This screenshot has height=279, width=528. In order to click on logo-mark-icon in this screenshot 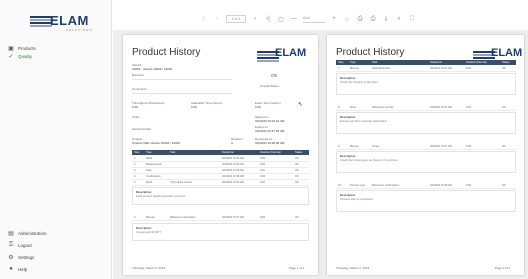, I will do `click(41, 22)`.